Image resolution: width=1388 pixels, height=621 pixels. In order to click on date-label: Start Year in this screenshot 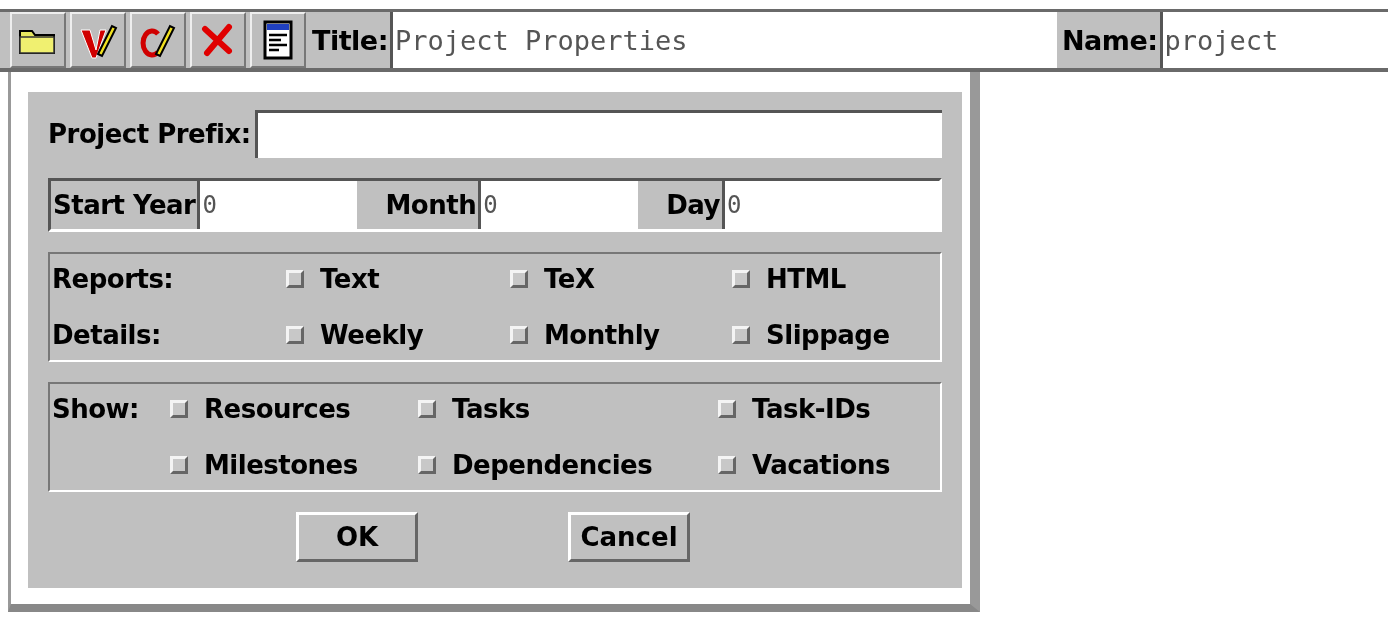, I will do `click(124, 205)`.